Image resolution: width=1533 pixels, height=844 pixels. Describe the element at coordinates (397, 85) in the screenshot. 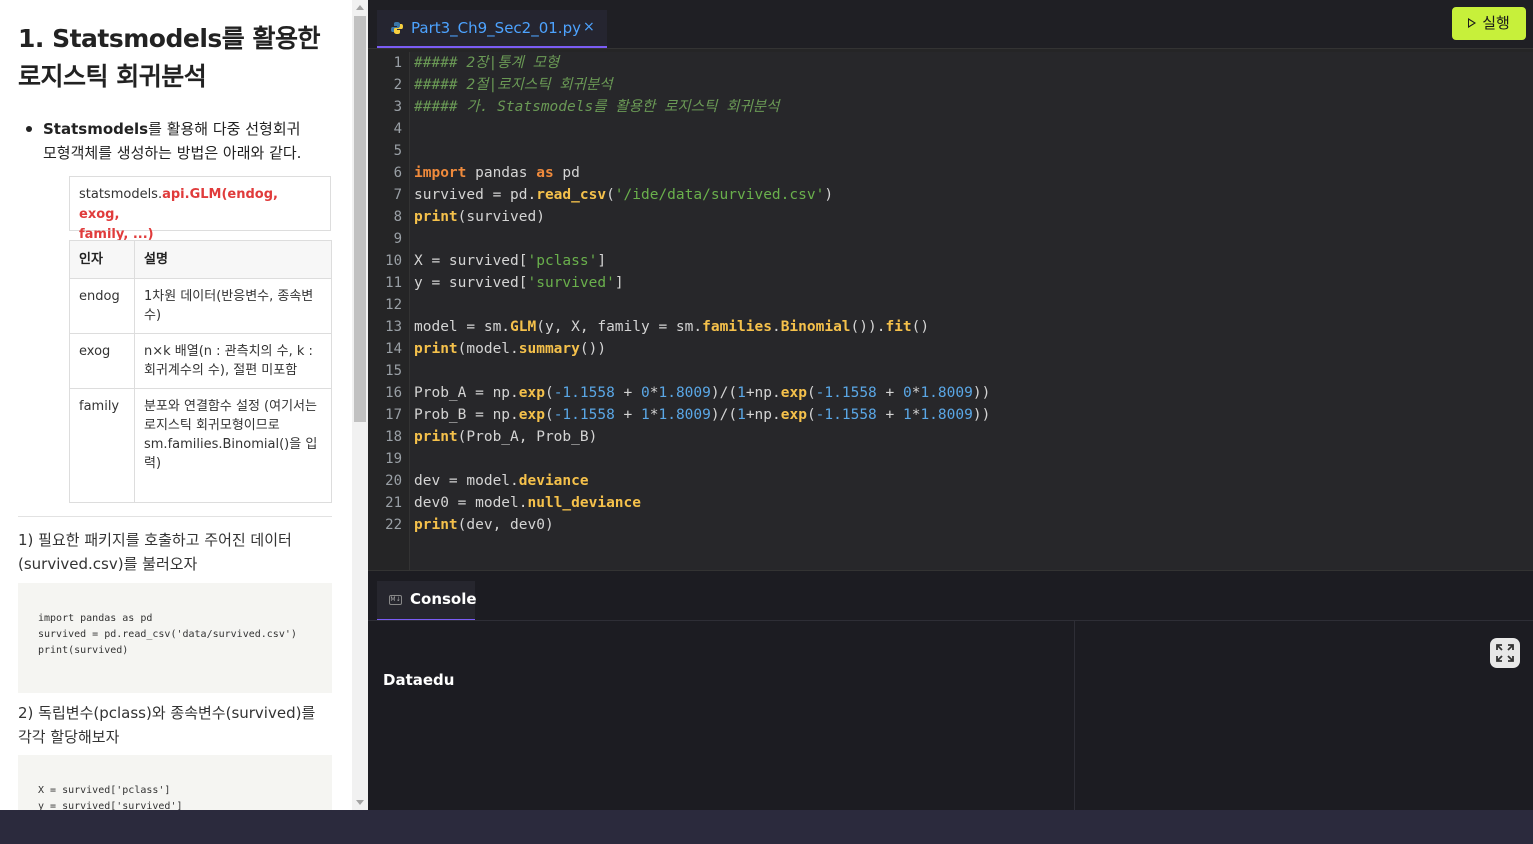

I see `line-number: 2` at that location.